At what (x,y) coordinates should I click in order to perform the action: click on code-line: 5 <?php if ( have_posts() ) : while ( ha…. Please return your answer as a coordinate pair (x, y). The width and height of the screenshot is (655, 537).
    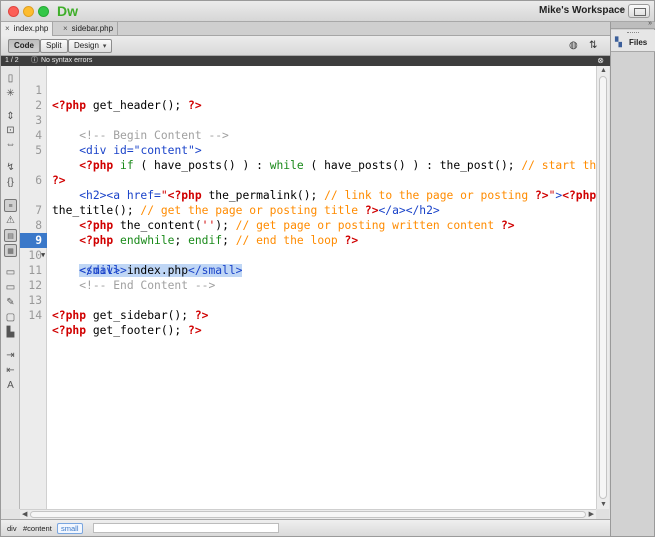
    Looking at the image, I should click on (308, 150).